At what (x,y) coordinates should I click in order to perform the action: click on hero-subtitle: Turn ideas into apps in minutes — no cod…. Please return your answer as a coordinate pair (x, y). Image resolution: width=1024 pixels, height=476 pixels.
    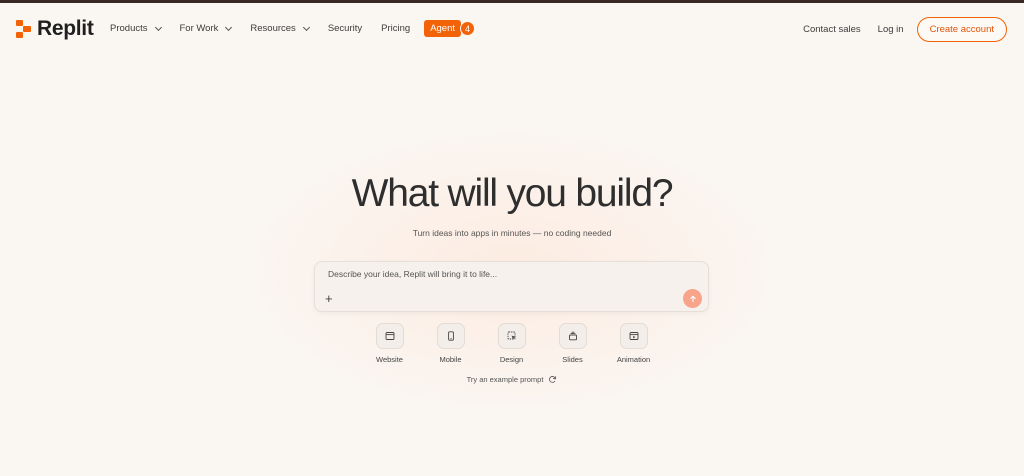
    Looking at the image, I should click on (512, 233).